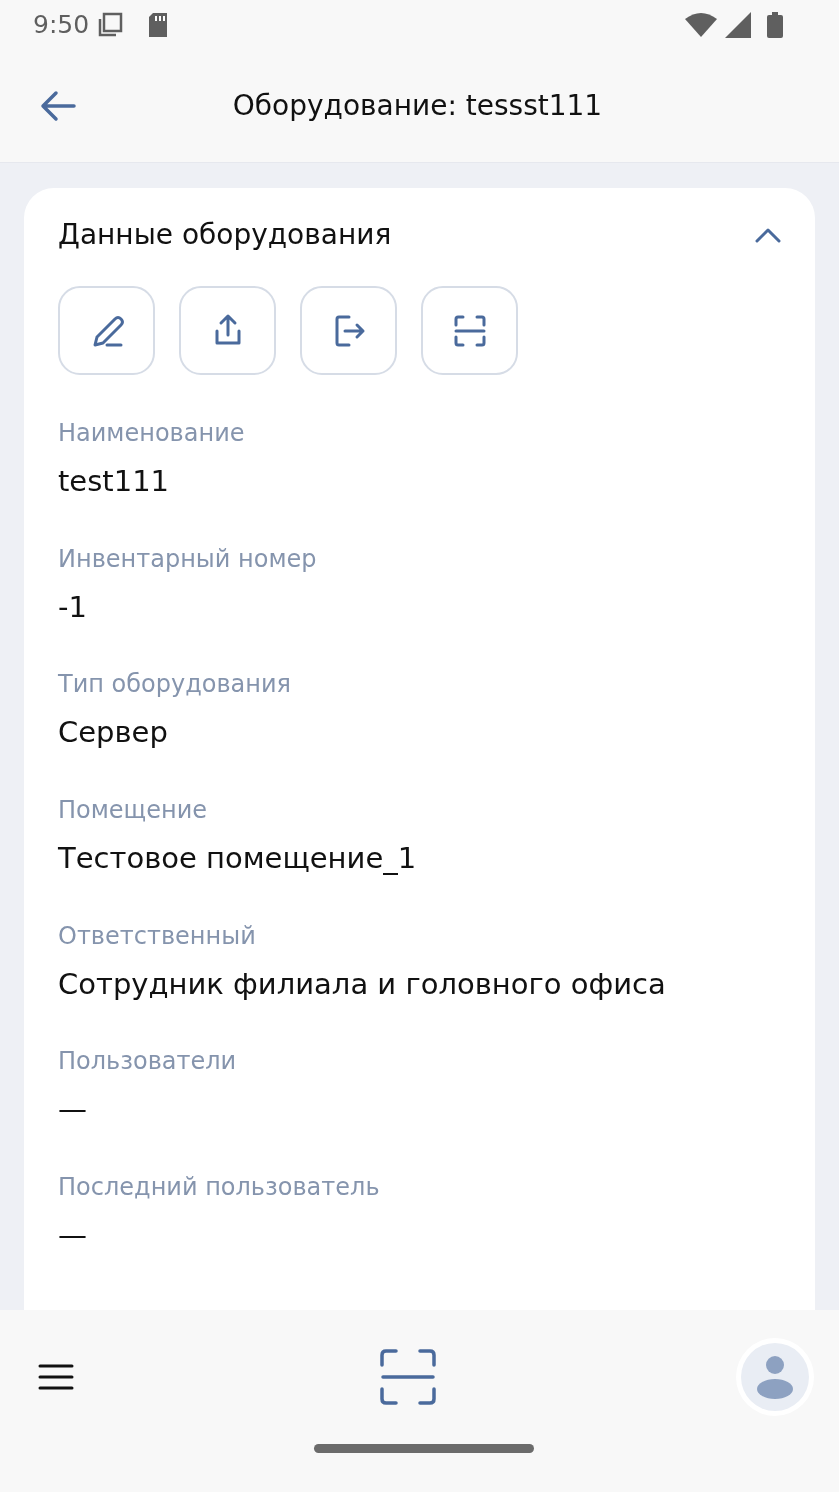 Image resolution: width=839 pixels, height=1492 pixels. What do you see at coordinates (738, 25) in the screenshot?
I see `signal-icon` at bounding box center [738, 25].